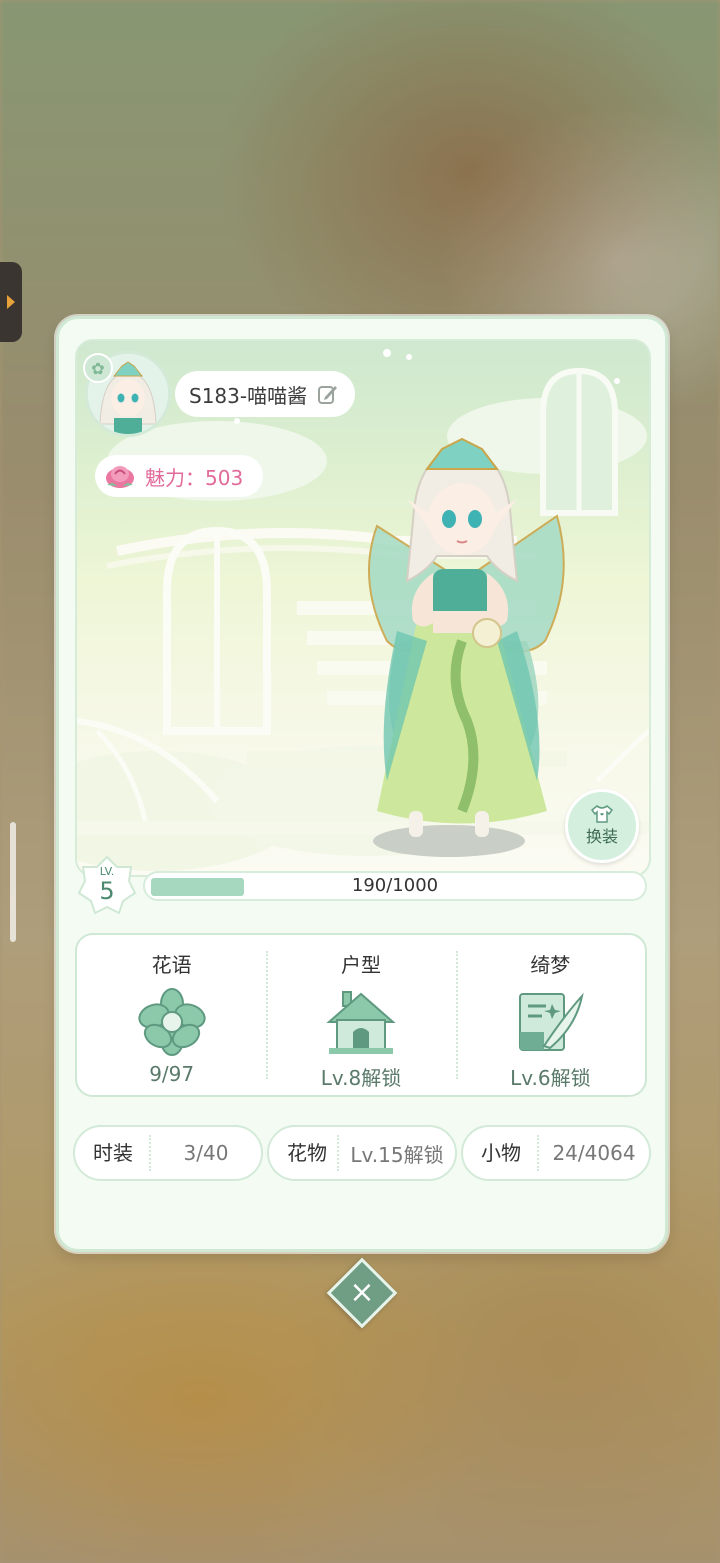 The image size is (720, 1563). What do you see at coordinates (397, 1154) in the screenshot?
I see `chip-value: Lv.15解锁` at bounding box center [397, 1154].